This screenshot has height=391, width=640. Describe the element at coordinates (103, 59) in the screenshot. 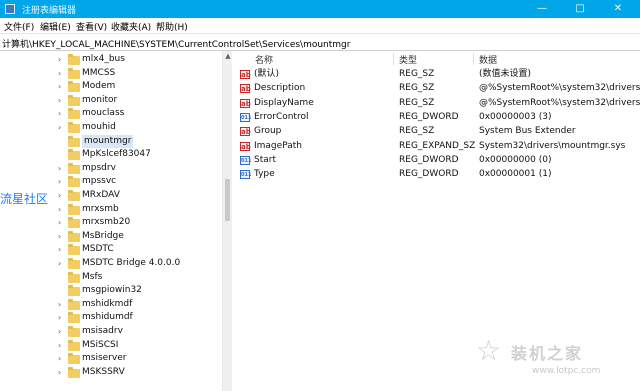

I see `tree-item-label: mlx4_bus` at that location.